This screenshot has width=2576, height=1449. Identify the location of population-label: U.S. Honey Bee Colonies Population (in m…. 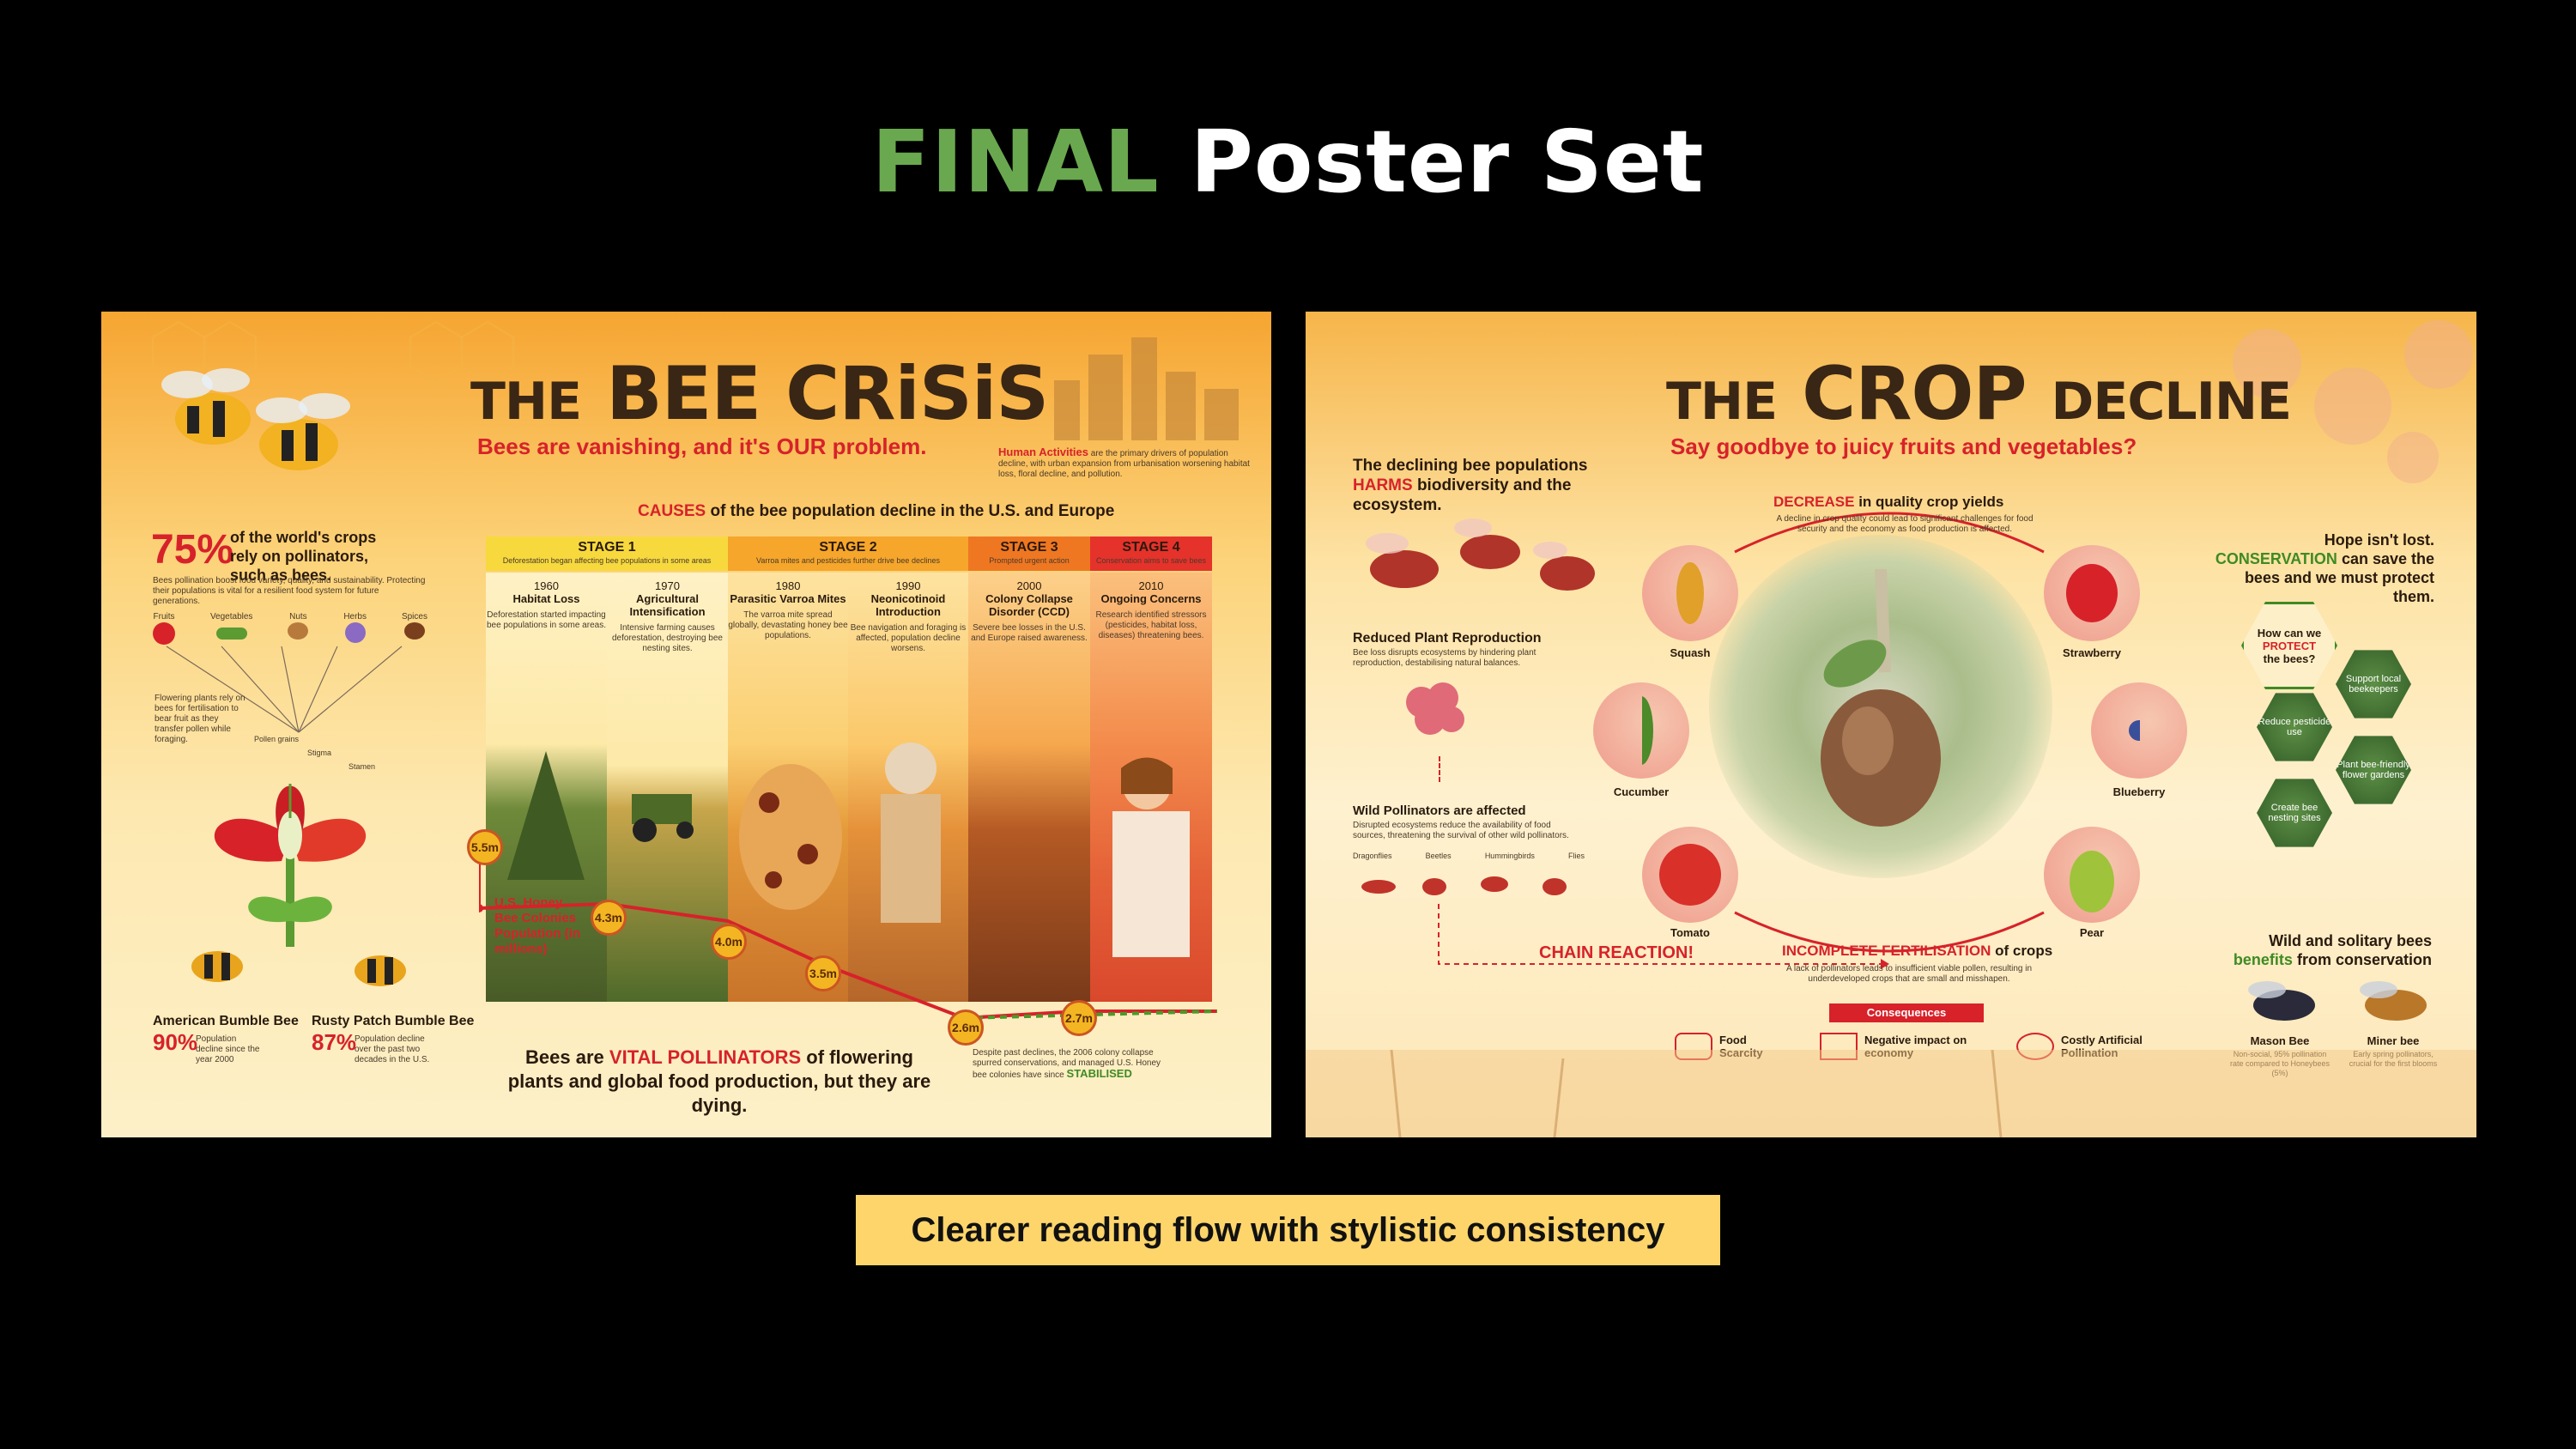
(537, 925).